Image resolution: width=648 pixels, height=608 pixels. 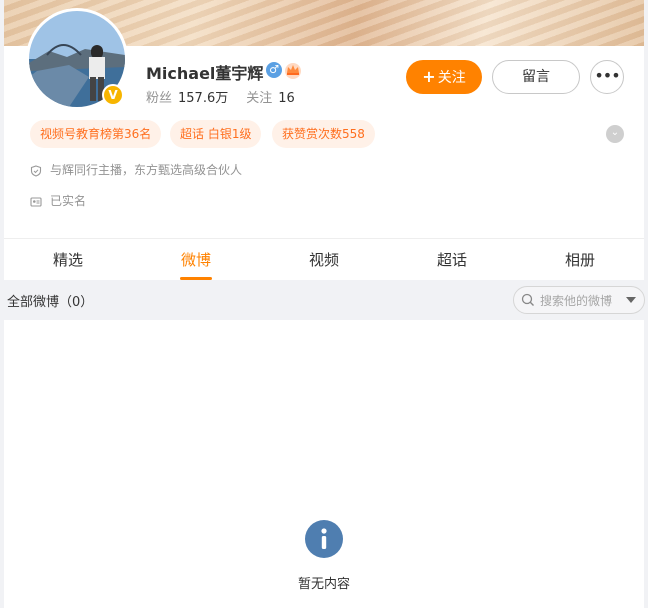 What do you see at coordinates (323, 134) in the screenshot?
I see `tag-appreciation-count: 获赞赏次数558` at bounding box center [323, 134].